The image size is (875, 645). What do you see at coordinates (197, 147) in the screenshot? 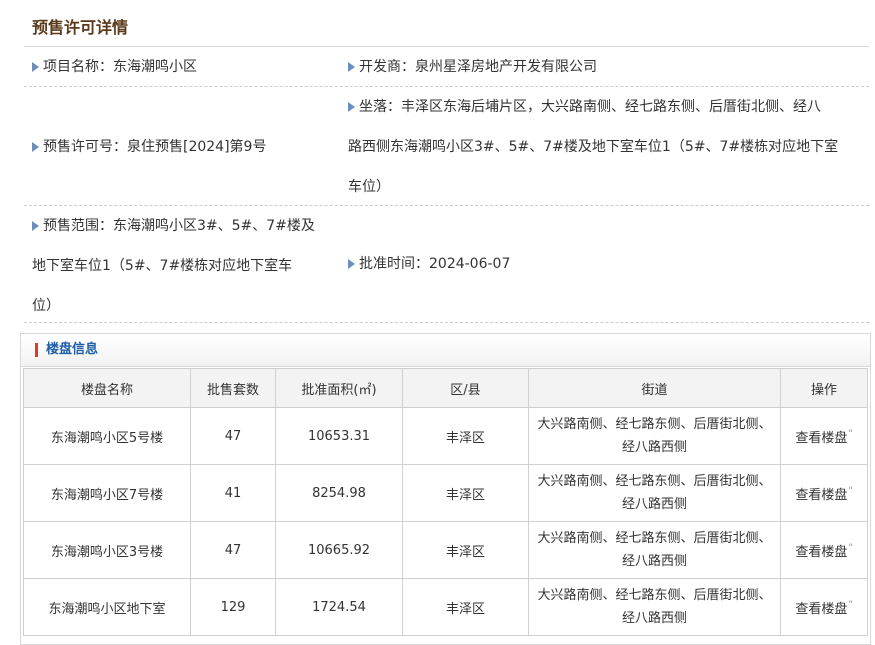
I see `permit-value: 泉住预售[2024]第9号` at bounding box center [197, 147].